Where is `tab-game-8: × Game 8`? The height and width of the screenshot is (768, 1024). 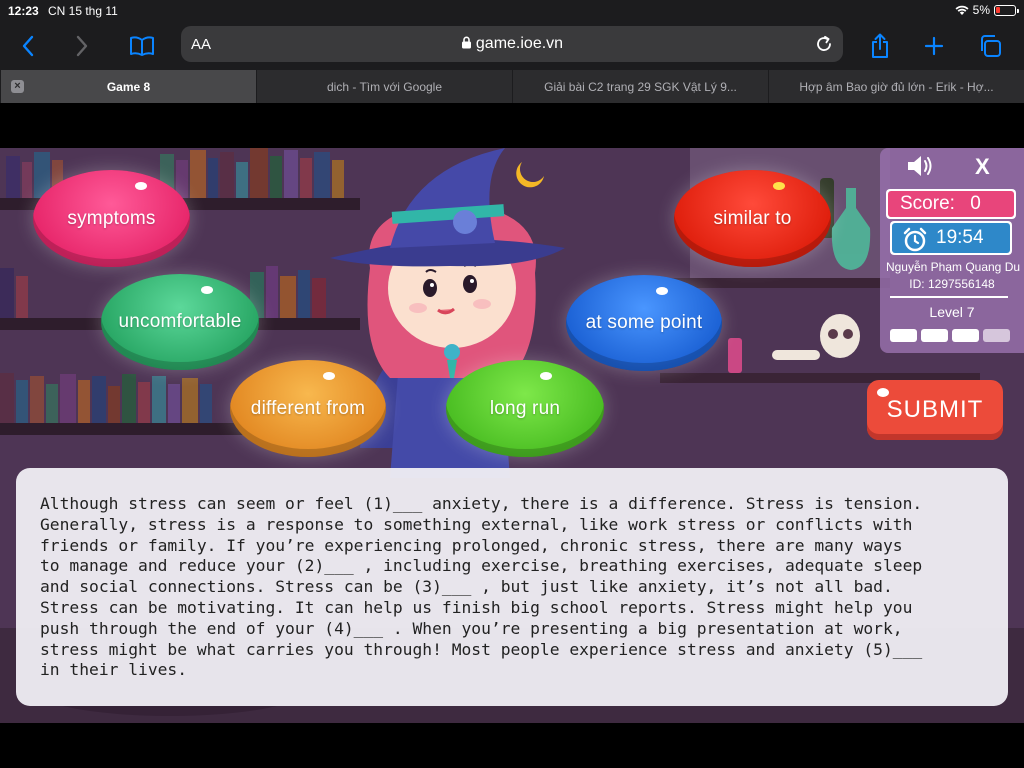
tab-game-8: × Game 8 is located at coordinates (128, 86).